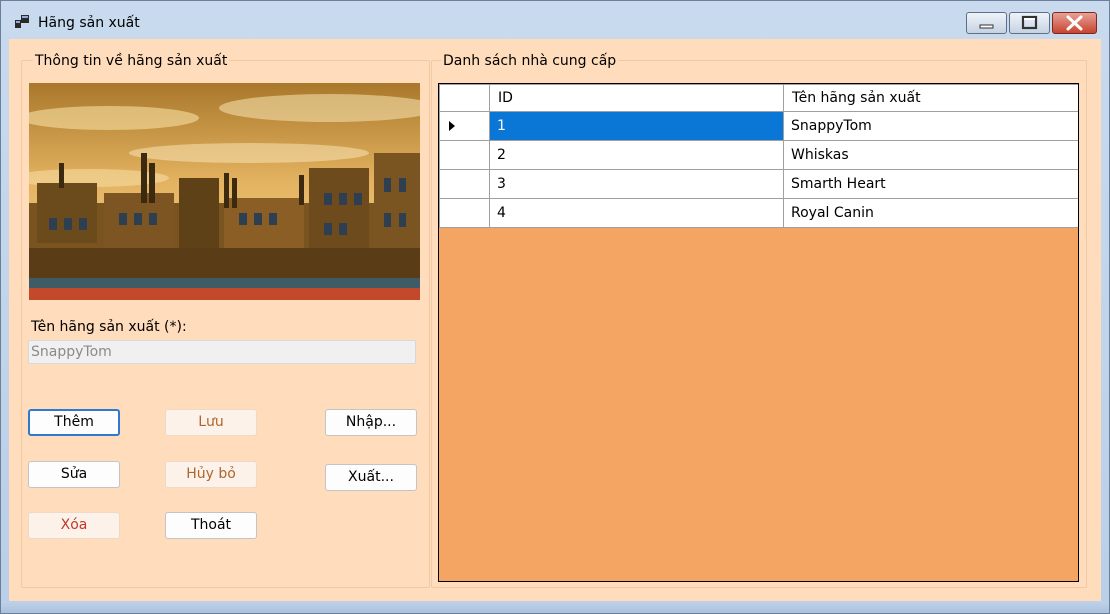  Describe the element at coordinates (224, 191) in the screenshot. I see `factory-pixel-art-image` at that location.